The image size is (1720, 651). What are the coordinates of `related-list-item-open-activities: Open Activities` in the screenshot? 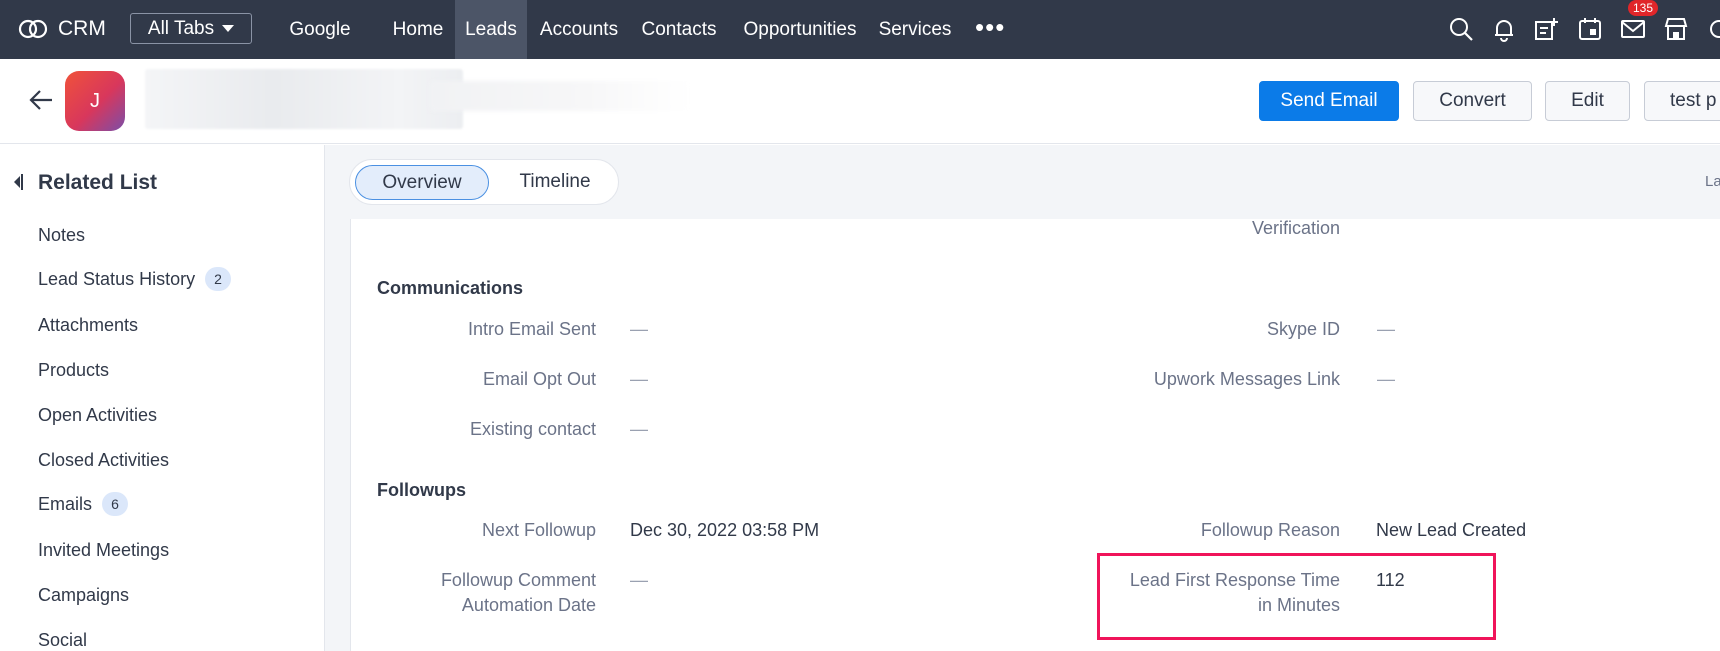 It's located at (97, 415).